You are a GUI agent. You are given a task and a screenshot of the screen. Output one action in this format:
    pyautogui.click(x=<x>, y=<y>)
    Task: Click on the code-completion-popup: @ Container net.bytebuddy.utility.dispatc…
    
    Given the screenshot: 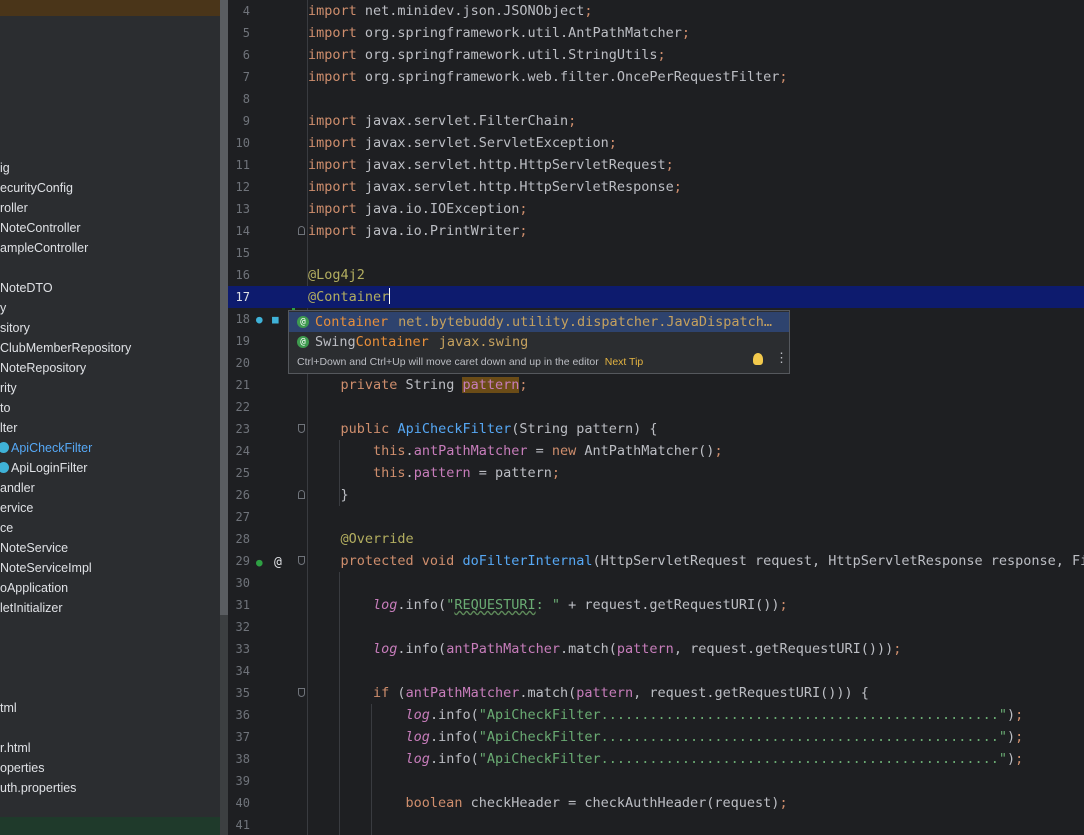 What is the action you would take?
    pyautogui.click(x=539, y=342)
    